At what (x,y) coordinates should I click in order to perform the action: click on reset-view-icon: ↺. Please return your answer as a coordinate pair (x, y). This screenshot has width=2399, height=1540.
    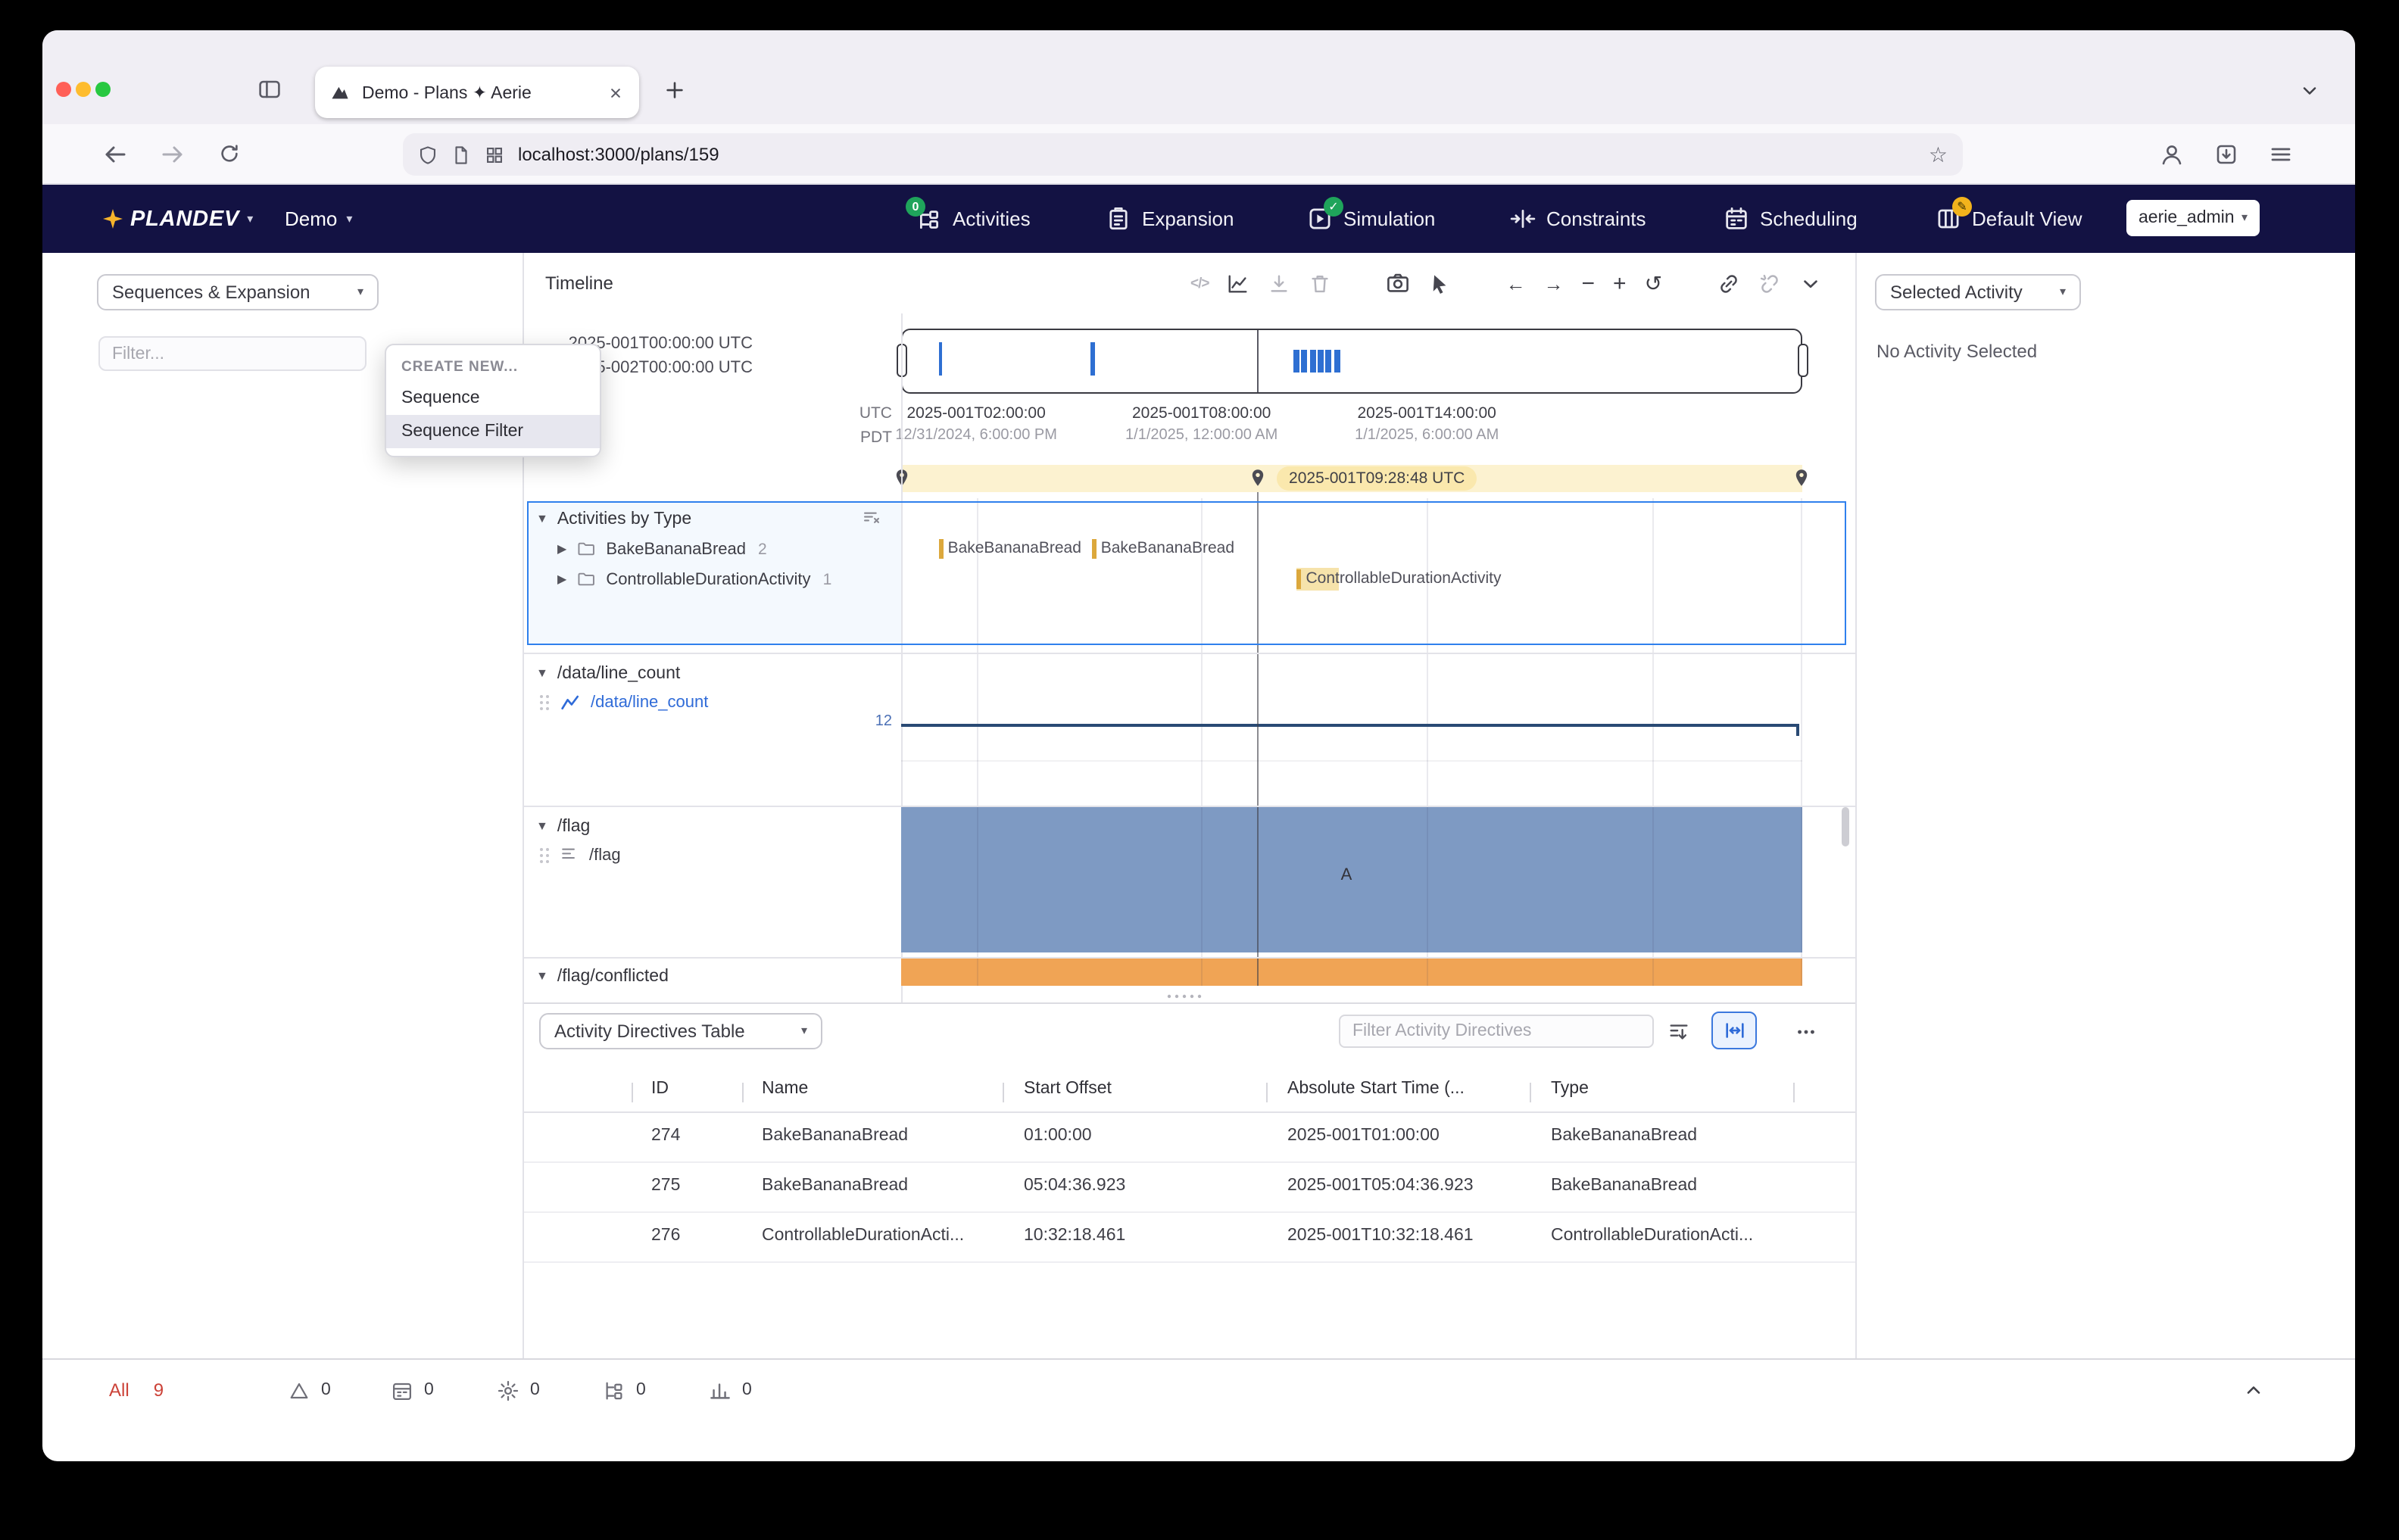
    Looking at the image, I should click on (1654, 283).